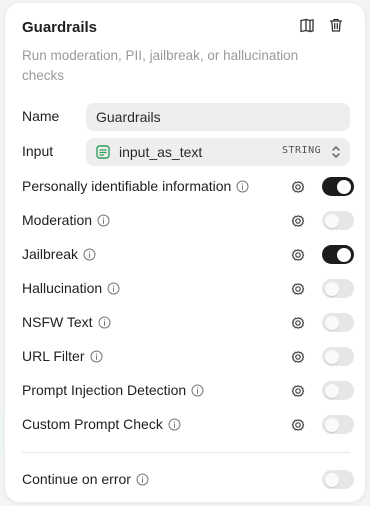  I want to click on toggle-prompt-injection, so click(338, 390).